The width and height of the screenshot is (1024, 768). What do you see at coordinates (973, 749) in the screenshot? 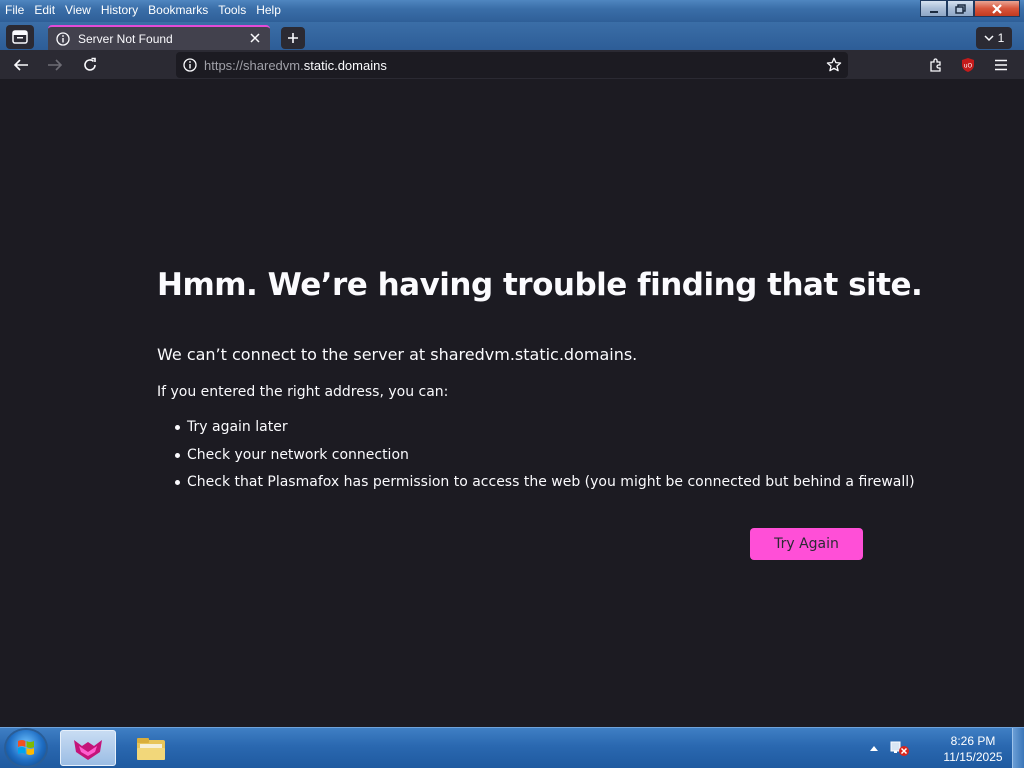
I see `system-clock: 8:26 PM 11/15/2025` at bounding box center [973, 749].